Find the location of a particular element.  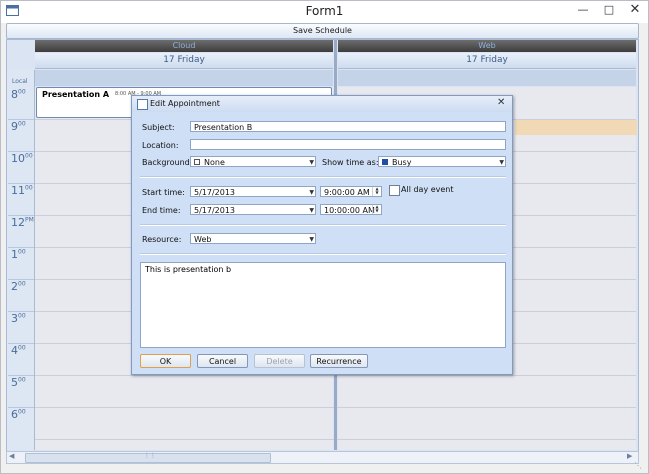

dialog-title-bar: Edit Appointment ✕ is located at coordinates (322, 104).